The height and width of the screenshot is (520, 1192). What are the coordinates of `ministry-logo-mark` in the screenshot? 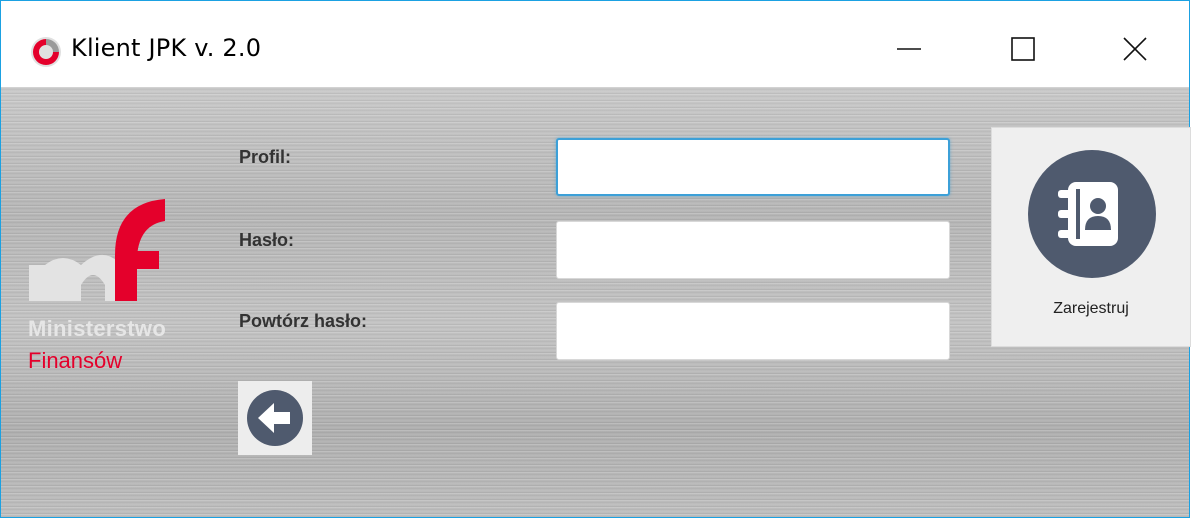 It's located at (97, 250).